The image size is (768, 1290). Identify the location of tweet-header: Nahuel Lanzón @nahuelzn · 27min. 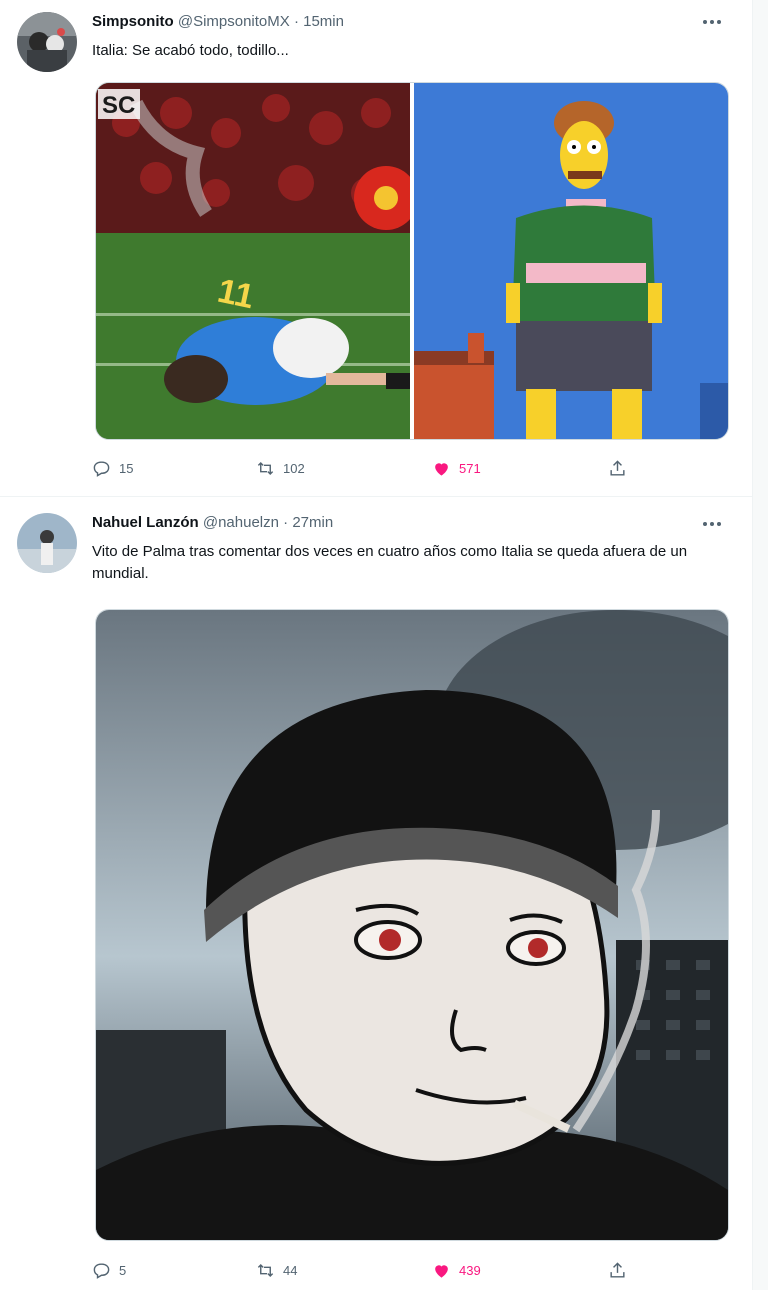
(212, 522).